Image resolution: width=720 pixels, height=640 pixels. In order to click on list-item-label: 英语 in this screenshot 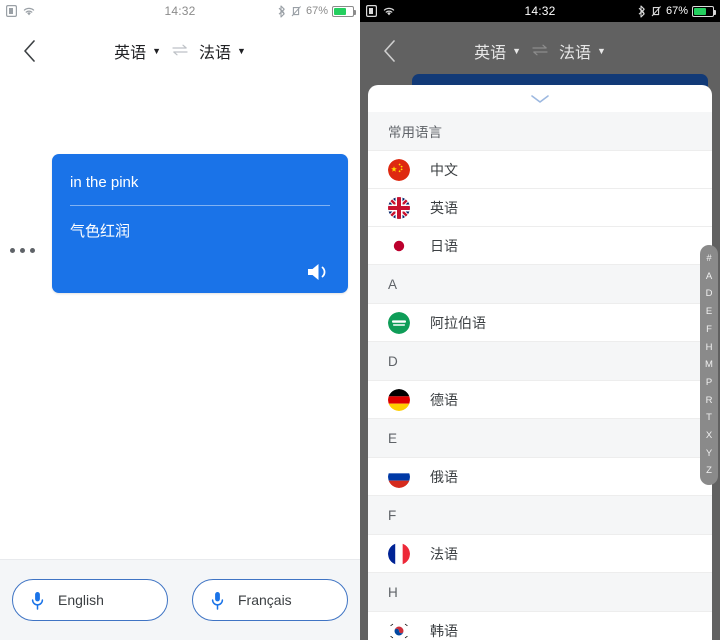, I will do `click(444, 207)`.